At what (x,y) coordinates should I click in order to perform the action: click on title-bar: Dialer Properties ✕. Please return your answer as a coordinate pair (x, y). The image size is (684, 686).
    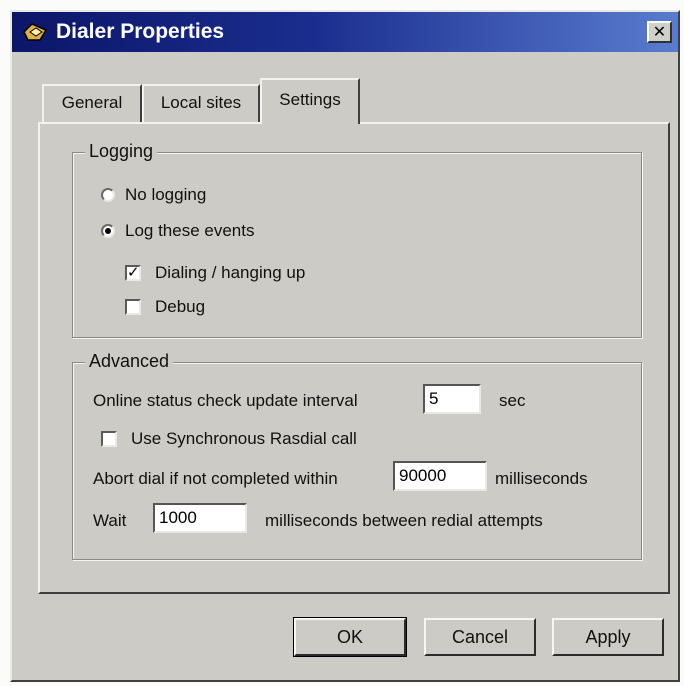
    Looking at the image, I should click on (345, 32).